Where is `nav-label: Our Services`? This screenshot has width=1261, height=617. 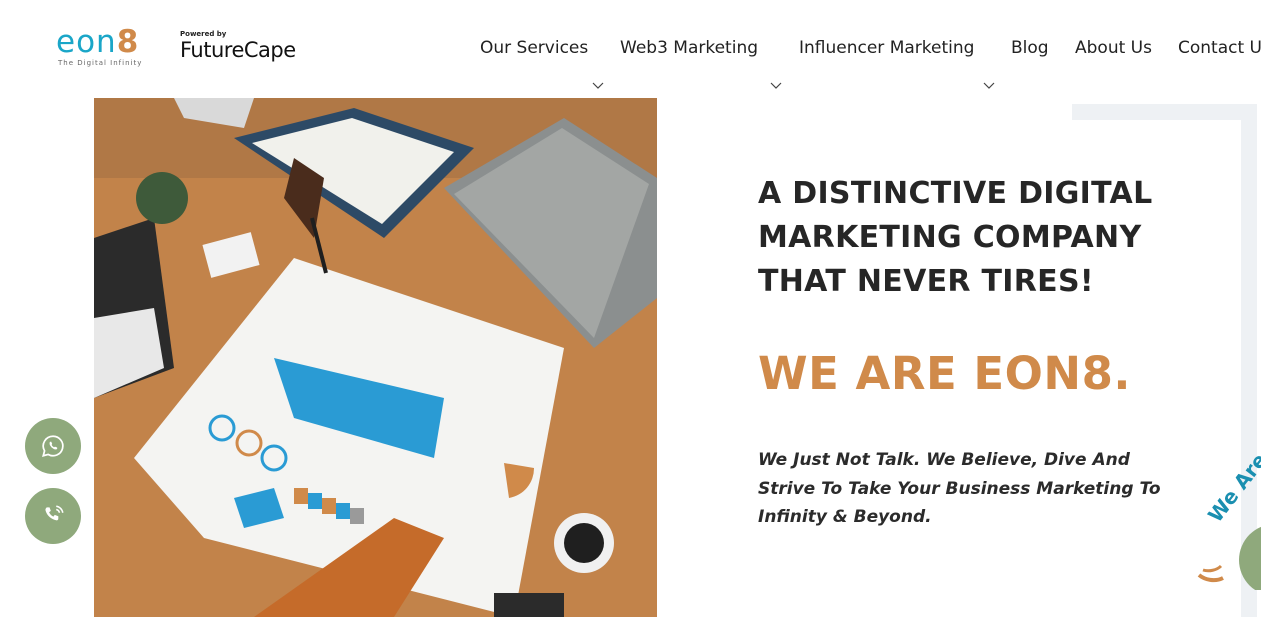
nav-label: Our Services is located at coordinates (534, 48).